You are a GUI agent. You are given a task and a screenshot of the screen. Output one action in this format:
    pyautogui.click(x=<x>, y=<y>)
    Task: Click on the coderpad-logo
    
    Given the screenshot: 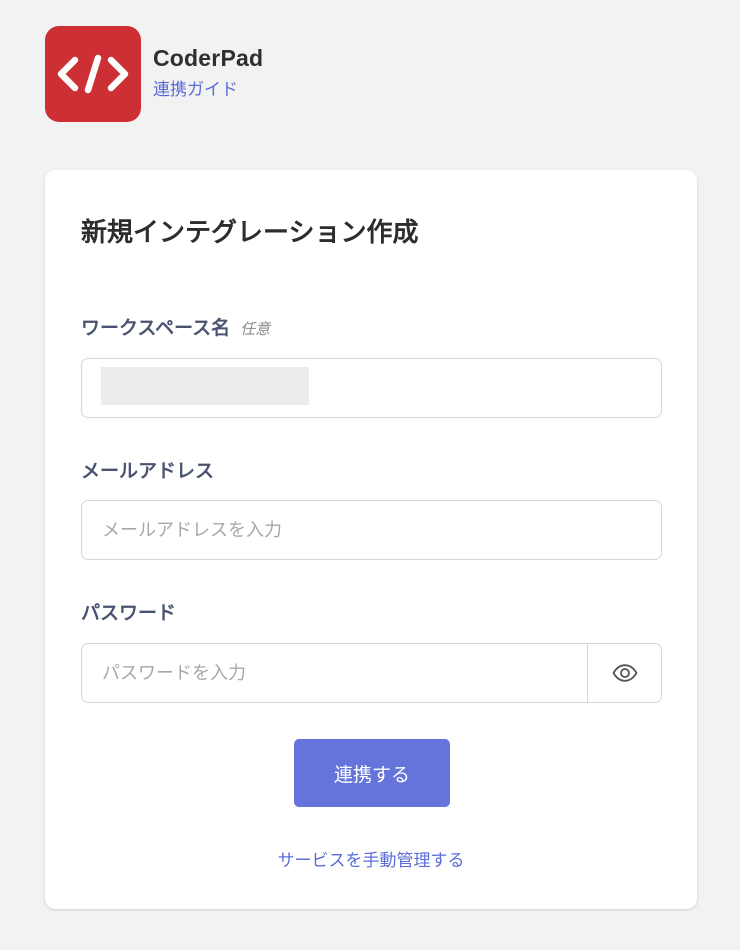 What is the action you would take?
    pyautogui.click(x=93, y=74)
    